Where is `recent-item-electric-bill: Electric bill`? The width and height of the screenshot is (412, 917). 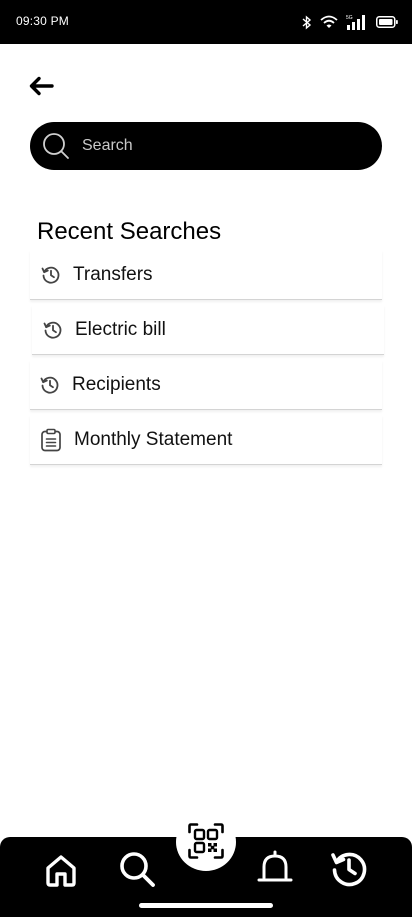
recent-item-electric-bill: Electric bill is located at coordinates (208, 330).